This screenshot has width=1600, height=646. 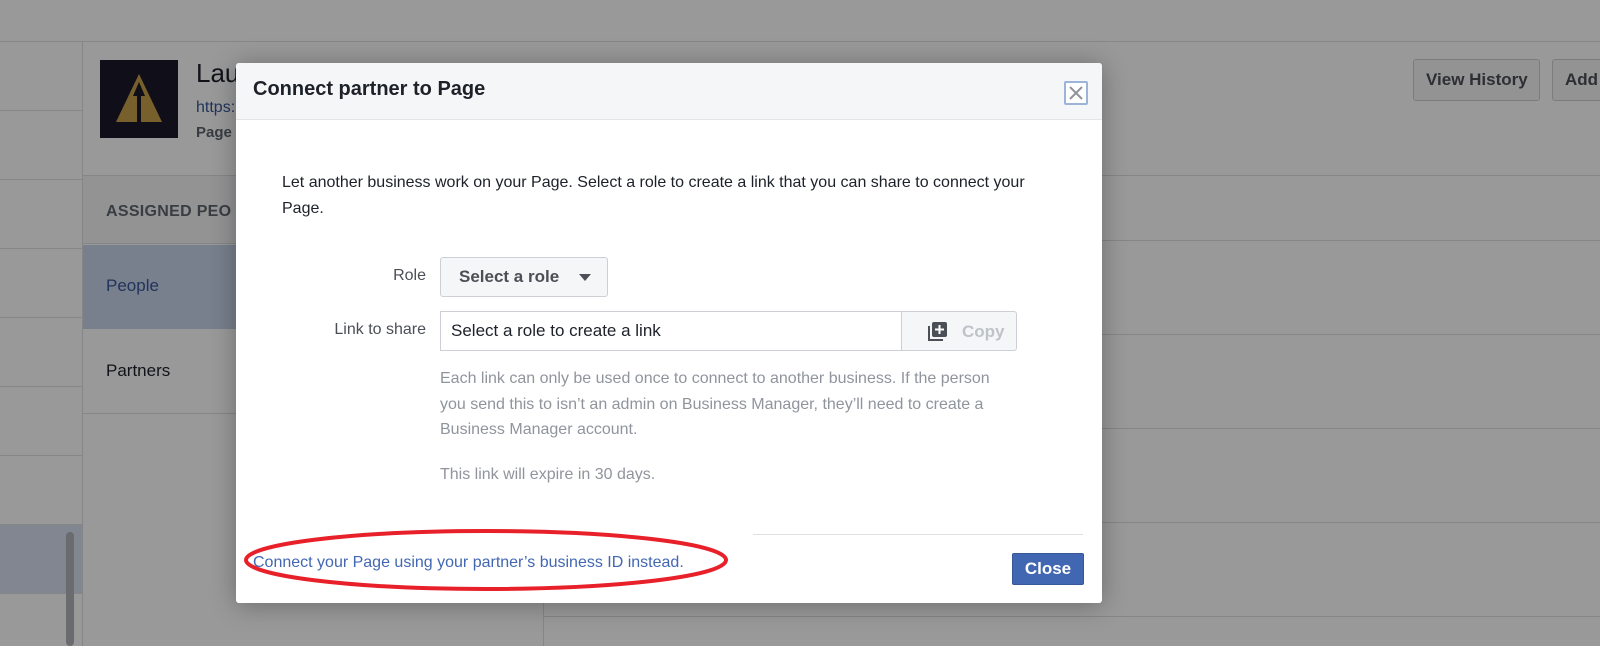 I want to click on red-ellipse-annotation, so click(x=486, y=560).